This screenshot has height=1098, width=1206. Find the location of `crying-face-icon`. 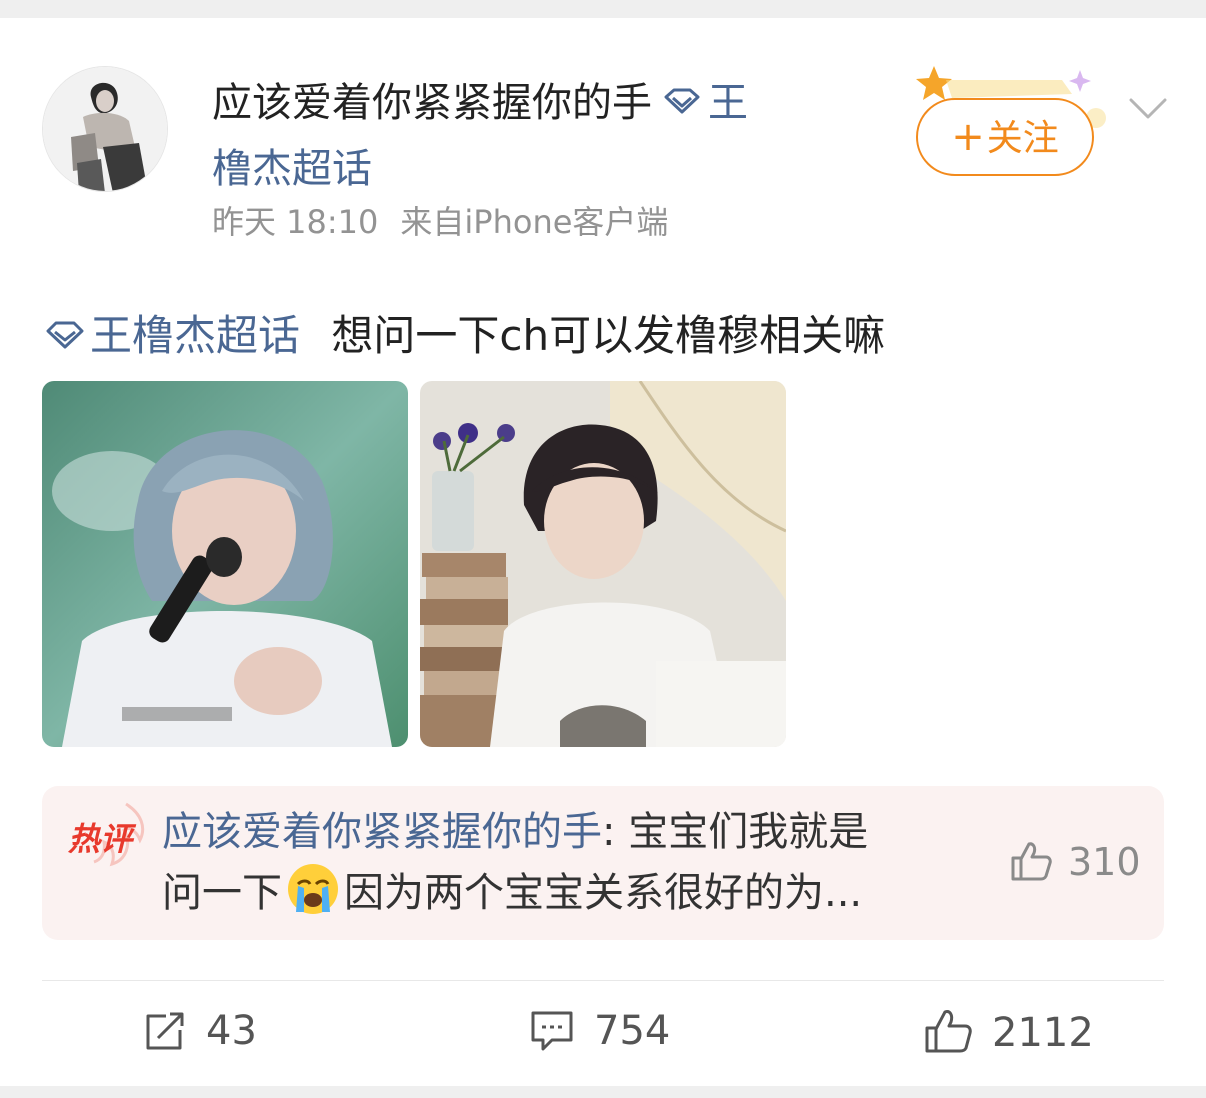

crying-face-icon is located at coordinates (313, 889).